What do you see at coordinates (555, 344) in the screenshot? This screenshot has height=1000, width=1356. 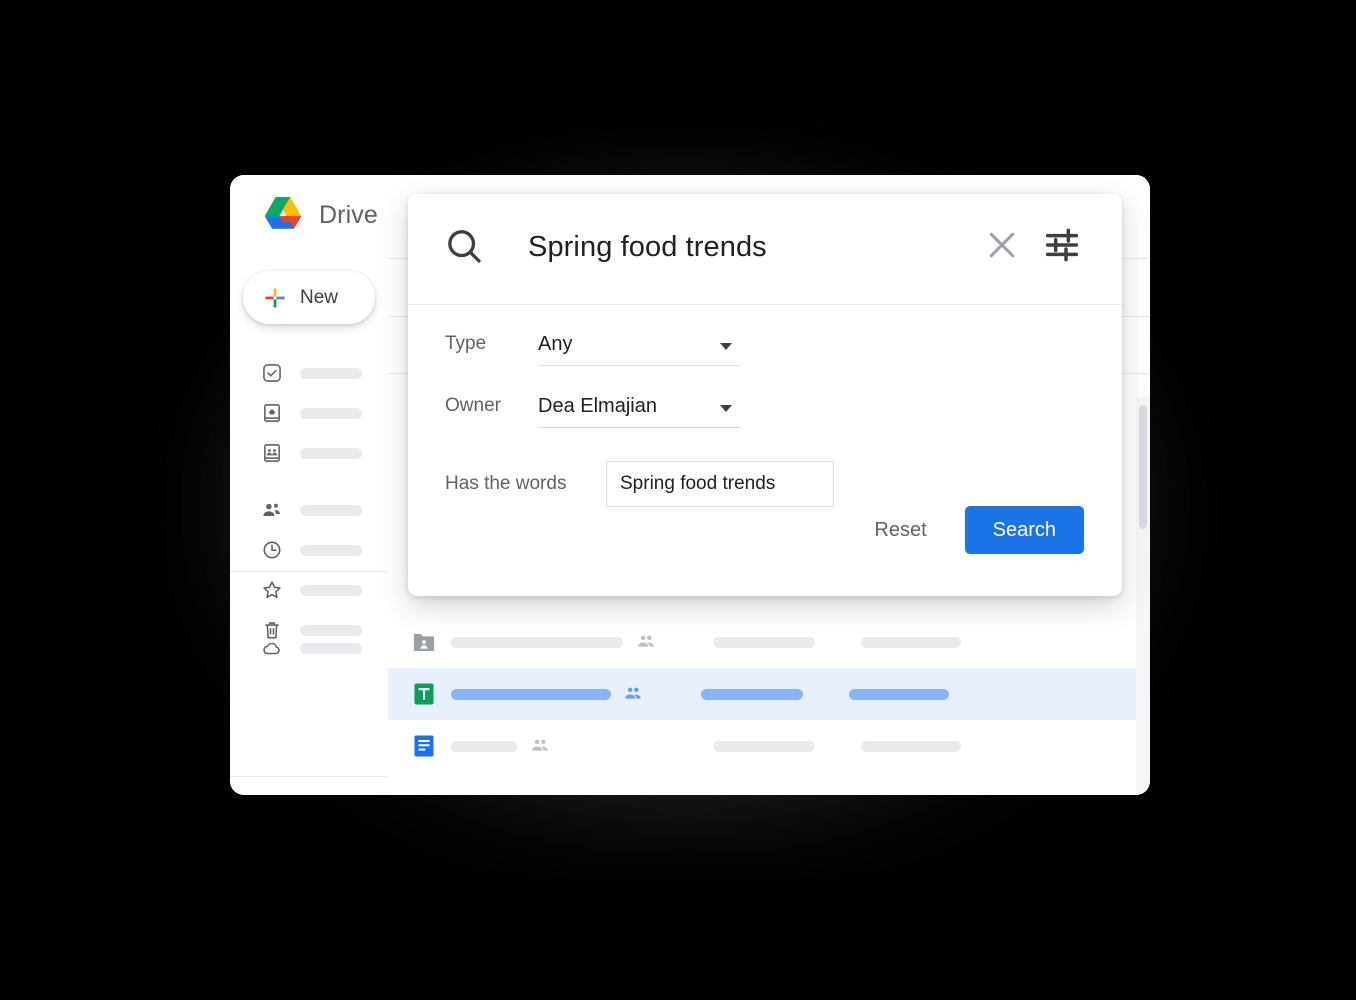 I see `type-select-value: Any` at bounding box center [555, 344].